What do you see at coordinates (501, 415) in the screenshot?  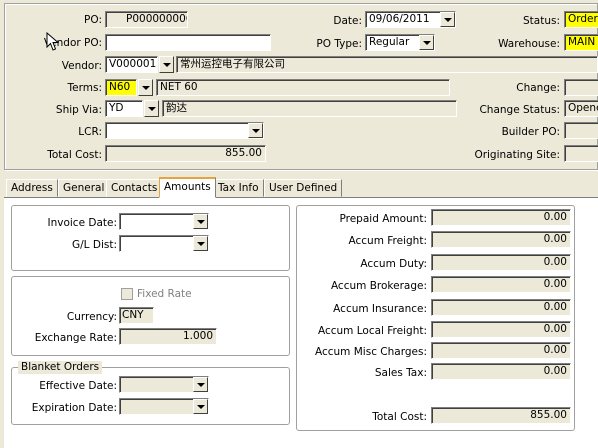 I see `amounts-total-cost-field: 855.00` at bounding box center [501, 415].